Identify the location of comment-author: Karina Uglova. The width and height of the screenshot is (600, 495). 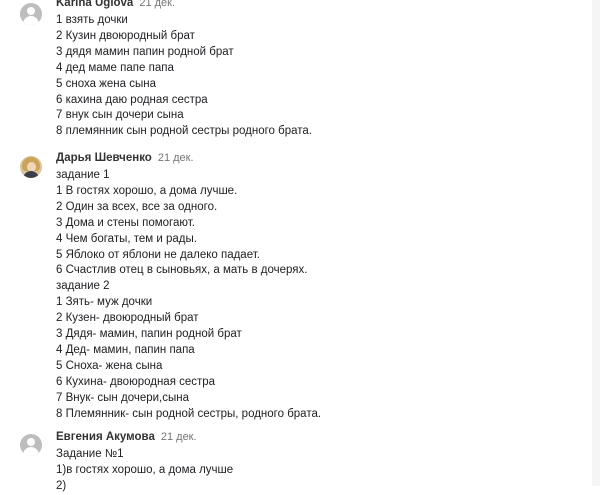
(94, 4).